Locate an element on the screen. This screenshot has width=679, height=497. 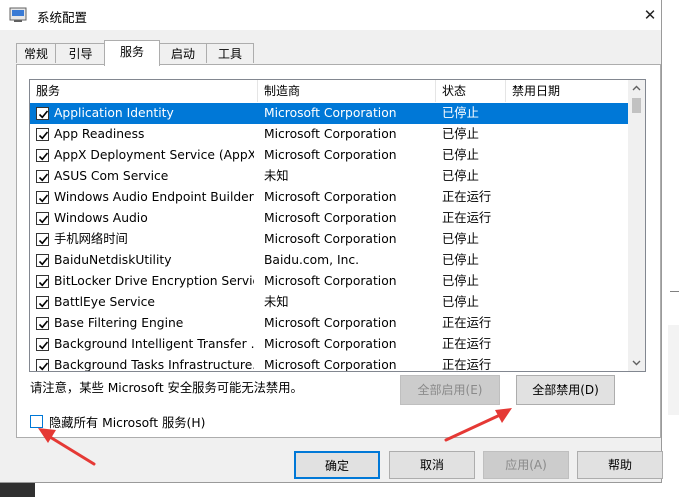
table-row: Windows Audio Microsoft Corporation 正在运行 is located at coordinates (329, 218).